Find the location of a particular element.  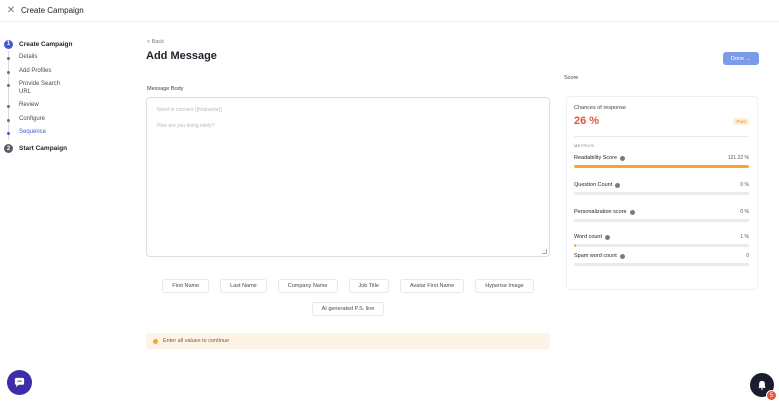

metric-spam-word-count: Spam word count 0 is located at coordinates (661, 259).